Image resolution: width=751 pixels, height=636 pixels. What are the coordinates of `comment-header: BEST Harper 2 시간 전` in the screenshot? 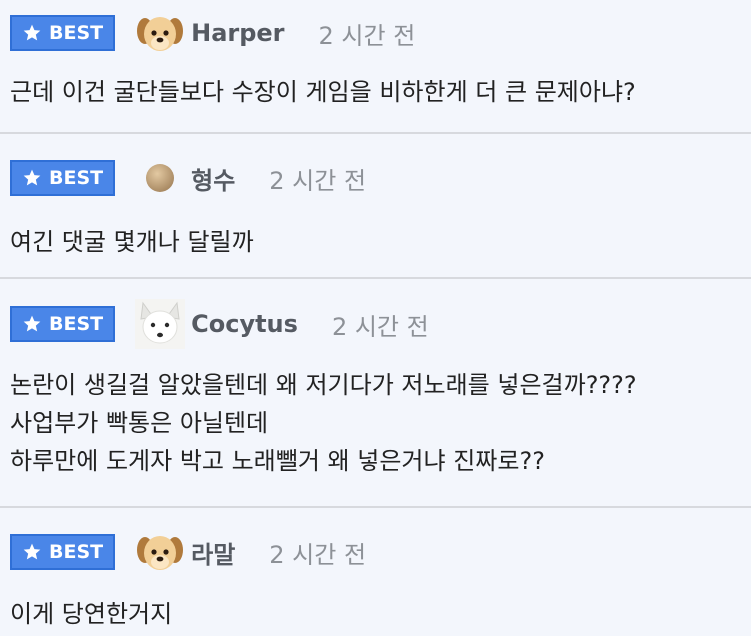 It's located at (374, 33).